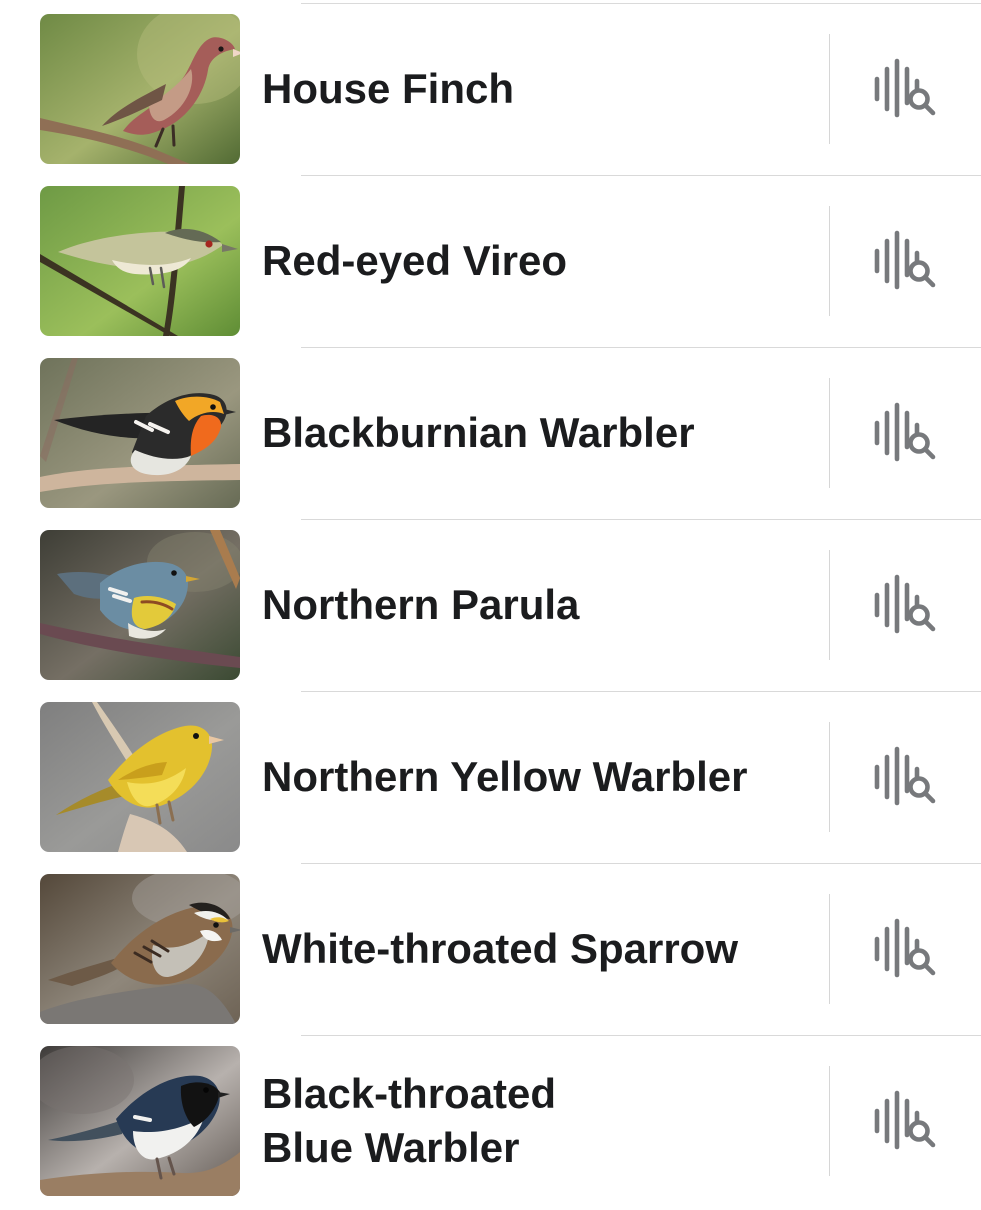  Describe the element at coordinates (140, 949) in the screenshot. I see `white-throated-sparrow-photo` at that location.